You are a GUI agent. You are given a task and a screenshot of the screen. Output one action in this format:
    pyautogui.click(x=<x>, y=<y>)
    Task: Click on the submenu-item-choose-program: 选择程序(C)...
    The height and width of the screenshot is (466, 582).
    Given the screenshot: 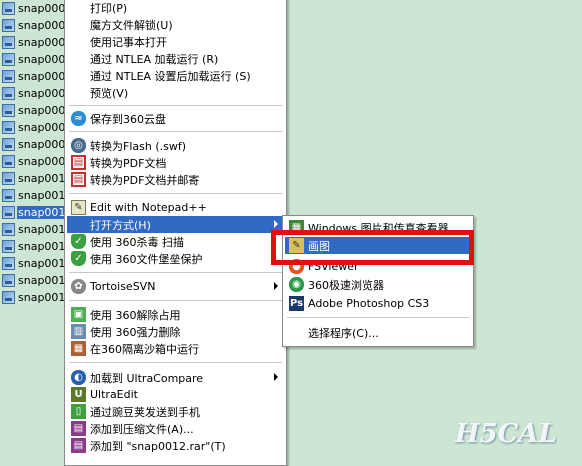 What is the action you would take?
    pyautogui.click(x=378, y=332)
    